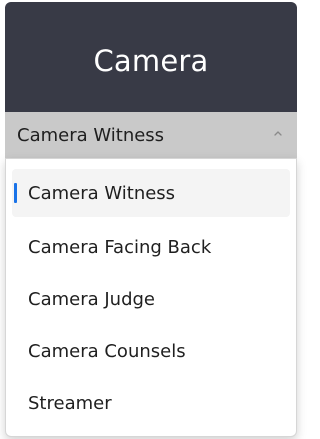 Image resolution: width=320 pixels, height=439 pixels. I want to click on option-label: Camera Facing Back, so click(120, 247).